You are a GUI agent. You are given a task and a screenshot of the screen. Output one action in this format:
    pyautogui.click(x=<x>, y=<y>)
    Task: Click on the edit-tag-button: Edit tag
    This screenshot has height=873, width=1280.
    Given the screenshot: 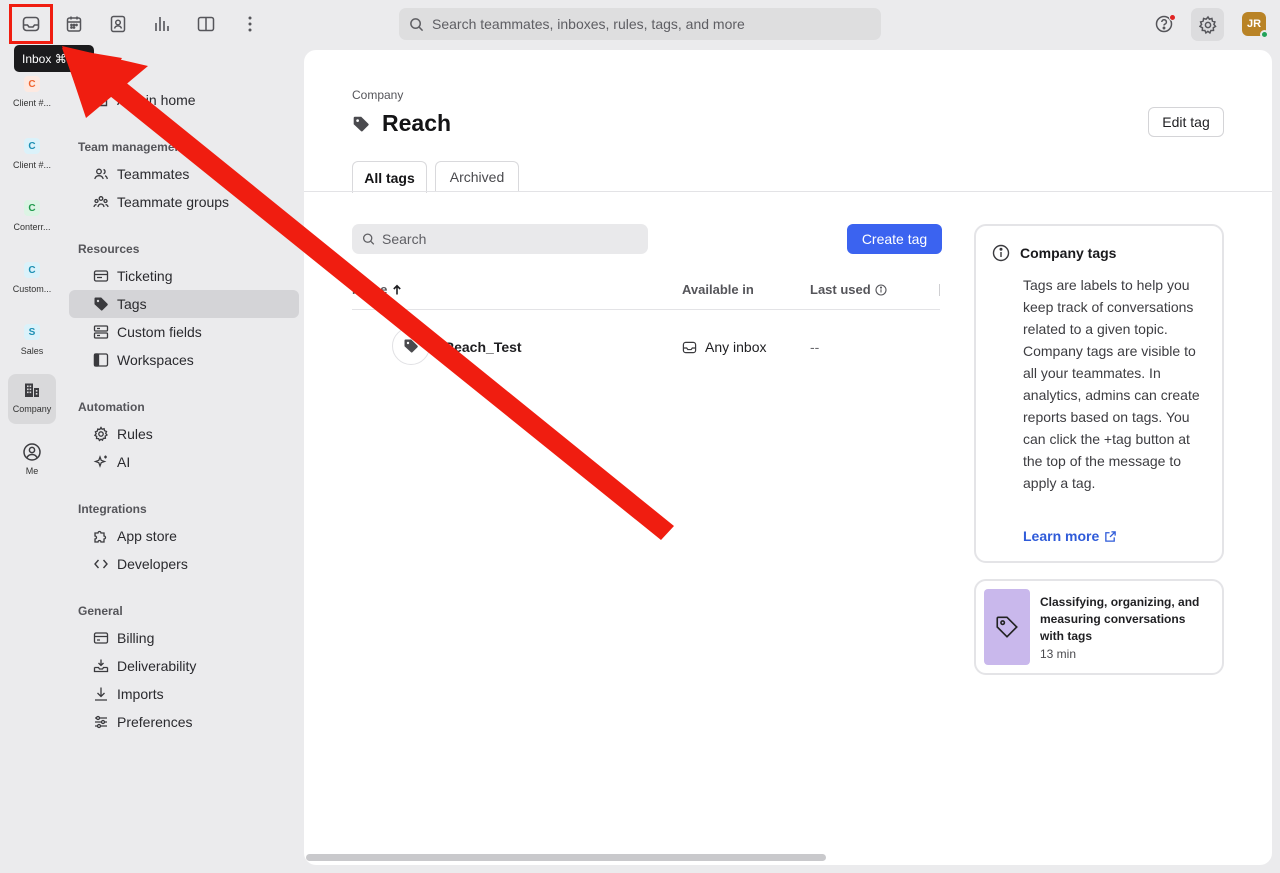 What is the action you would take?
    pyautogui.click(x=1186, y=122)
    